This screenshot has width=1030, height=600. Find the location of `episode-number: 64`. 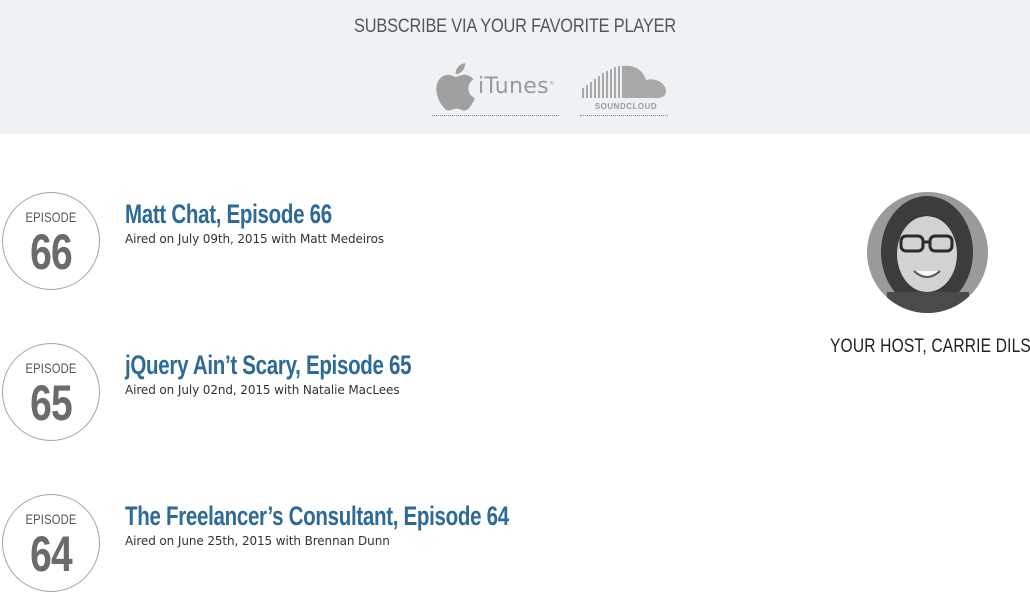

episode-number: 64 is located at coordinates (51, 554).